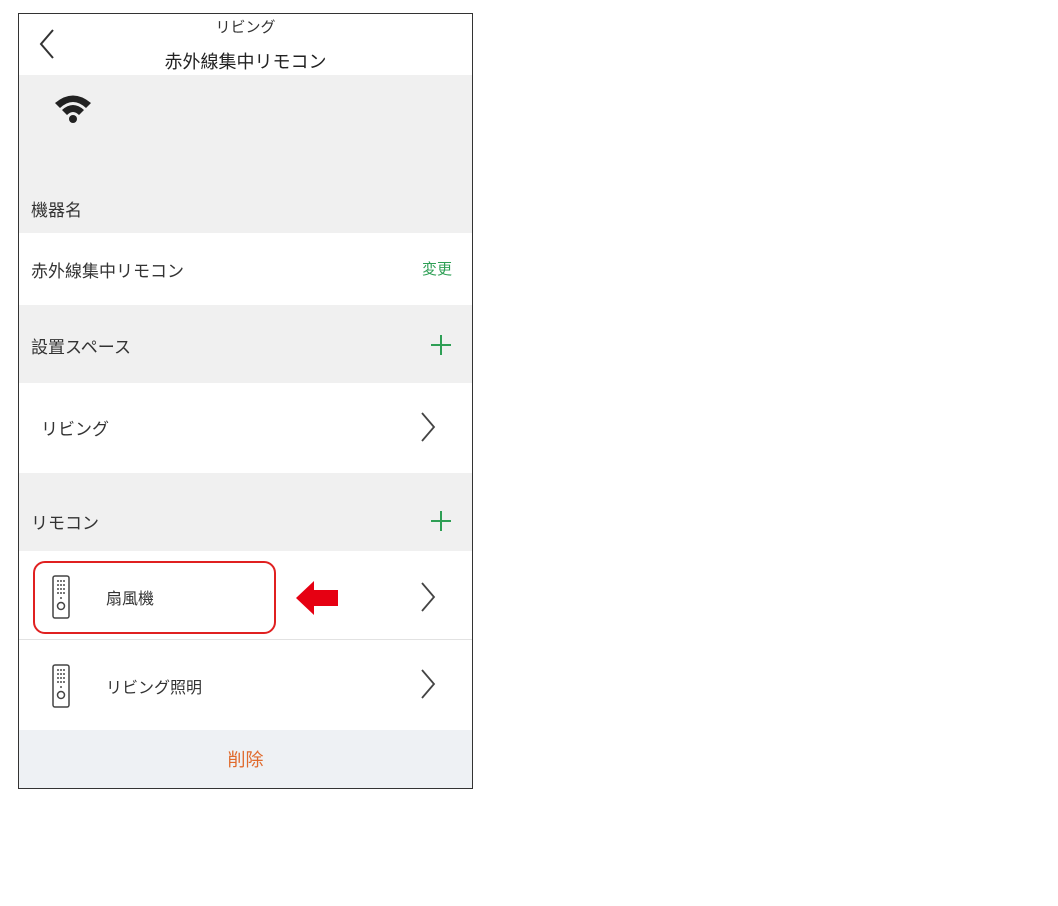  Describe the element at coordinates (73, 109) in the screenshot. I see `wifi-icon` at that location.